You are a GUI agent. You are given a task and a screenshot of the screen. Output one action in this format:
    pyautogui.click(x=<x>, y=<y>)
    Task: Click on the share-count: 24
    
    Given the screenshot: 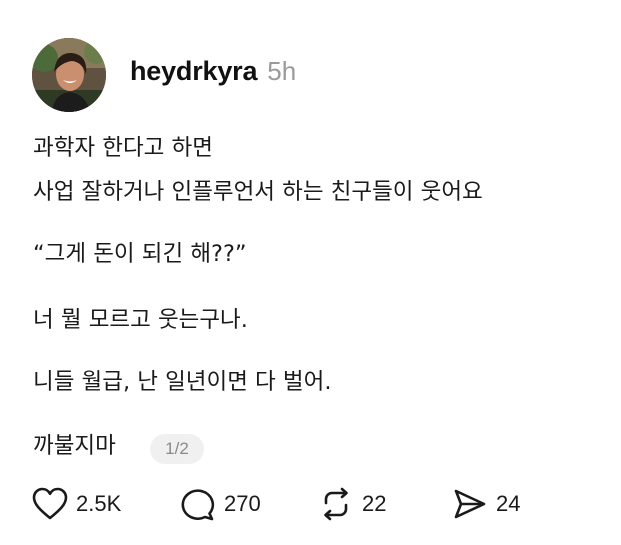 What is the action you would take?
    pyautogui.click(x=508, y=503)
    